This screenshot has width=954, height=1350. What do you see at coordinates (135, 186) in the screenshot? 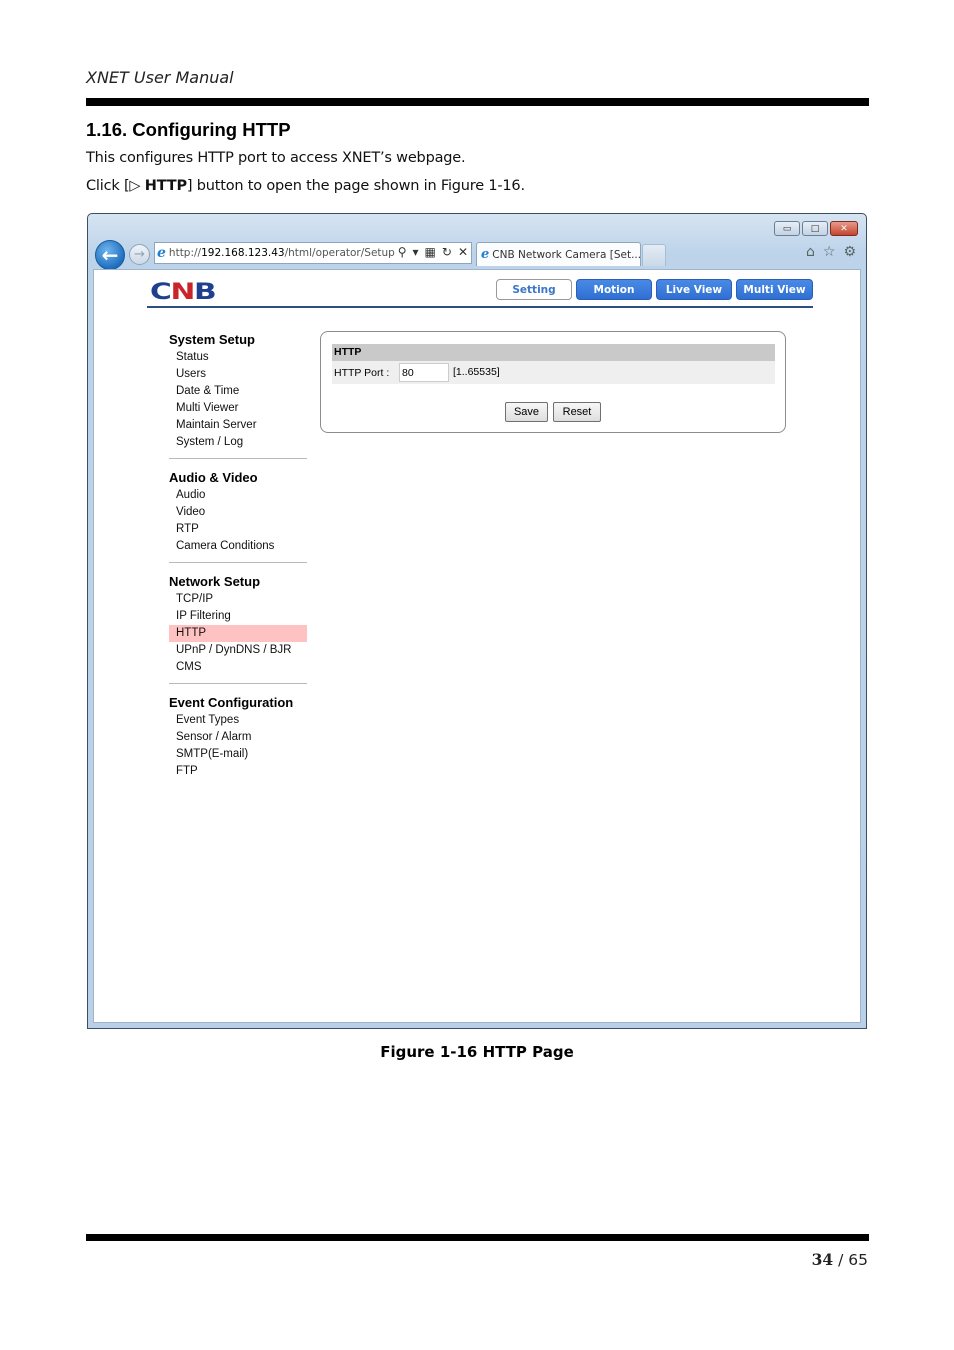
I see `play-triangle-icon: ▷` at bounding box center [135, 186].